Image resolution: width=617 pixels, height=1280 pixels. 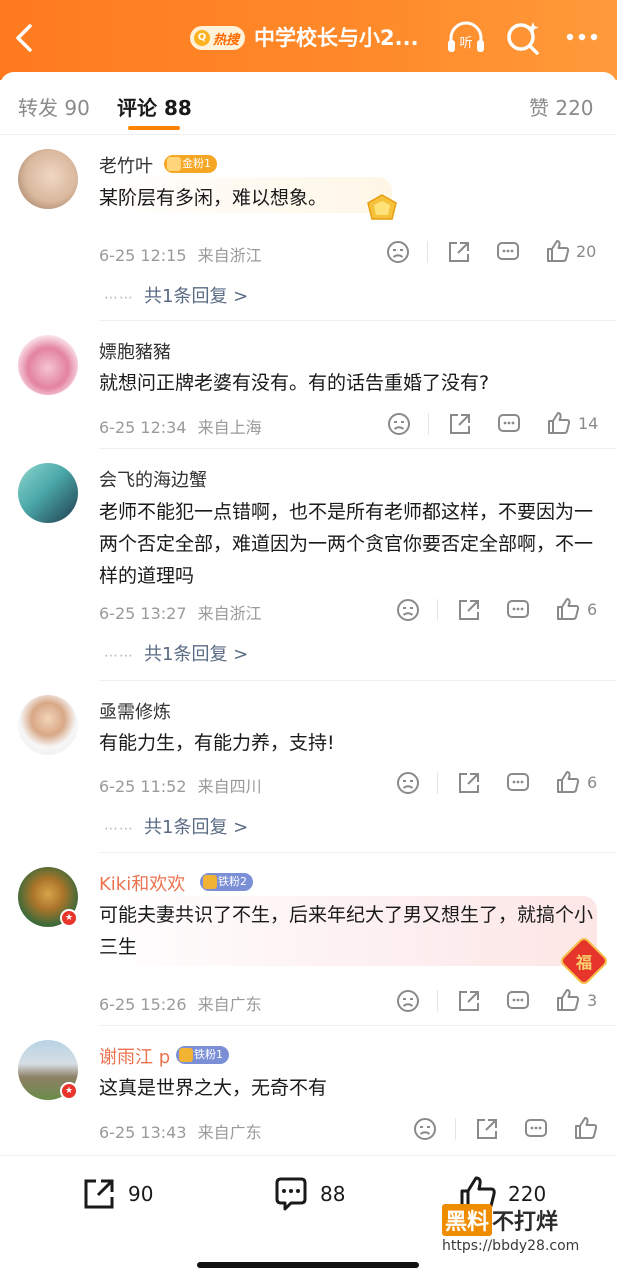 I want to click on tab-comments: 评论 88, so click(x=154, y=106).